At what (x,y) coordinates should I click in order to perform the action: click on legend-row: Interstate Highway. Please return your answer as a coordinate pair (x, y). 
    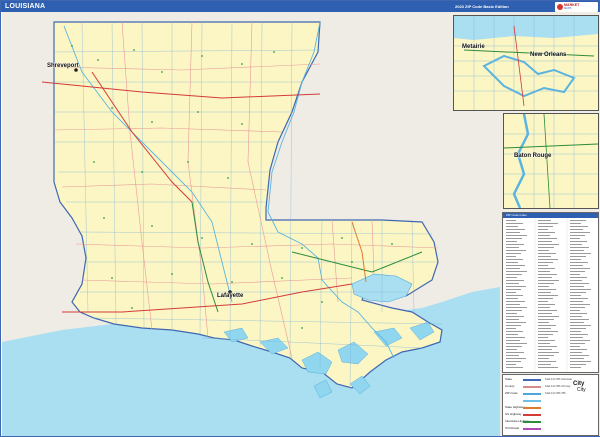
    Looking at the image, I should click on (550, 421).